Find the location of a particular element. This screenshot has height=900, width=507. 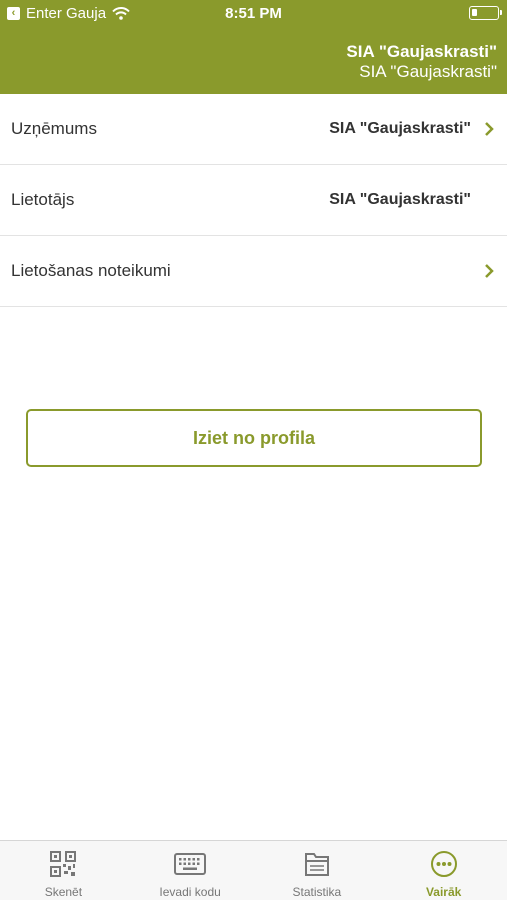

battery-icon is located at coordinates (485, 13).